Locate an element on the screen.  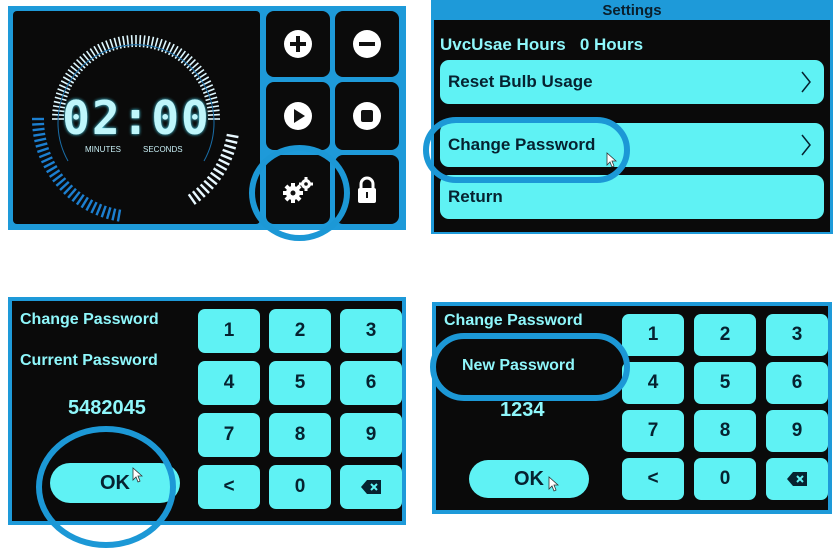
minutes-label: MINUTES is located at coordinates (103, 149).